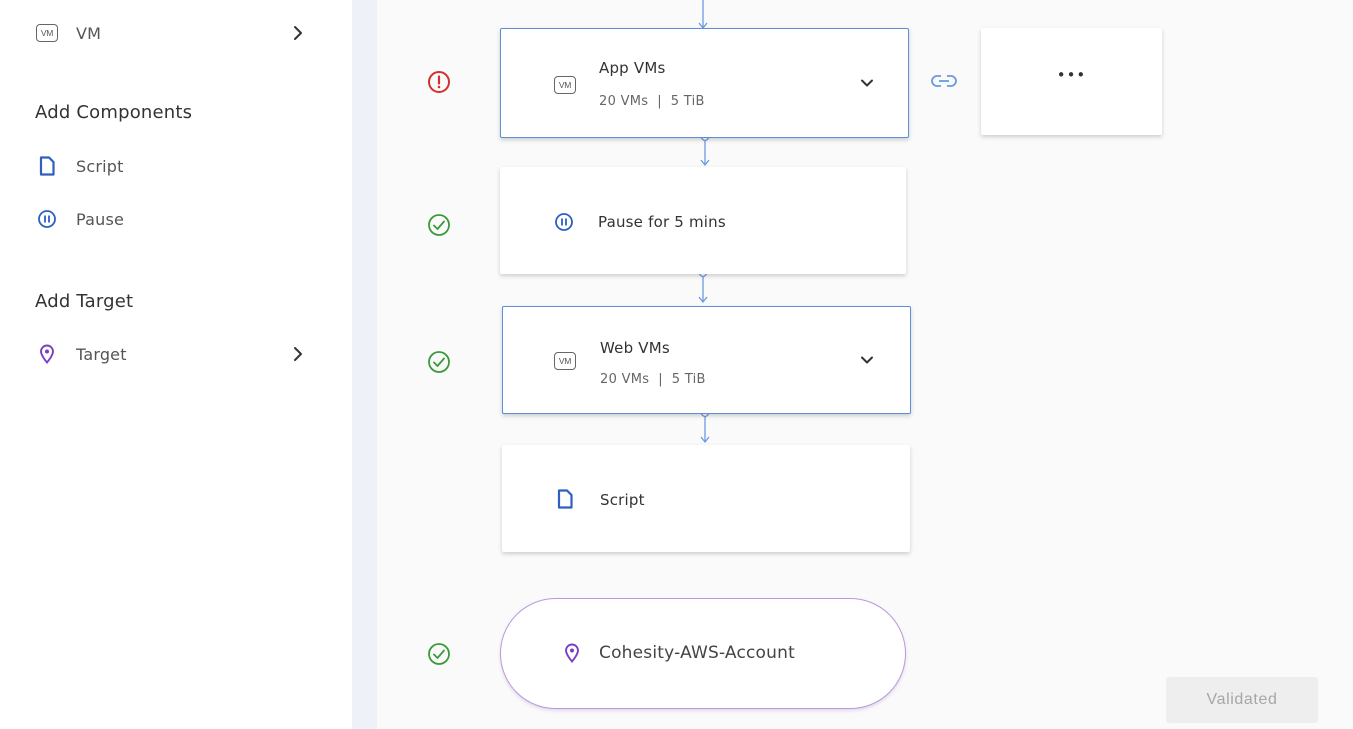  I want to click on document-icon, so click(565, 499).